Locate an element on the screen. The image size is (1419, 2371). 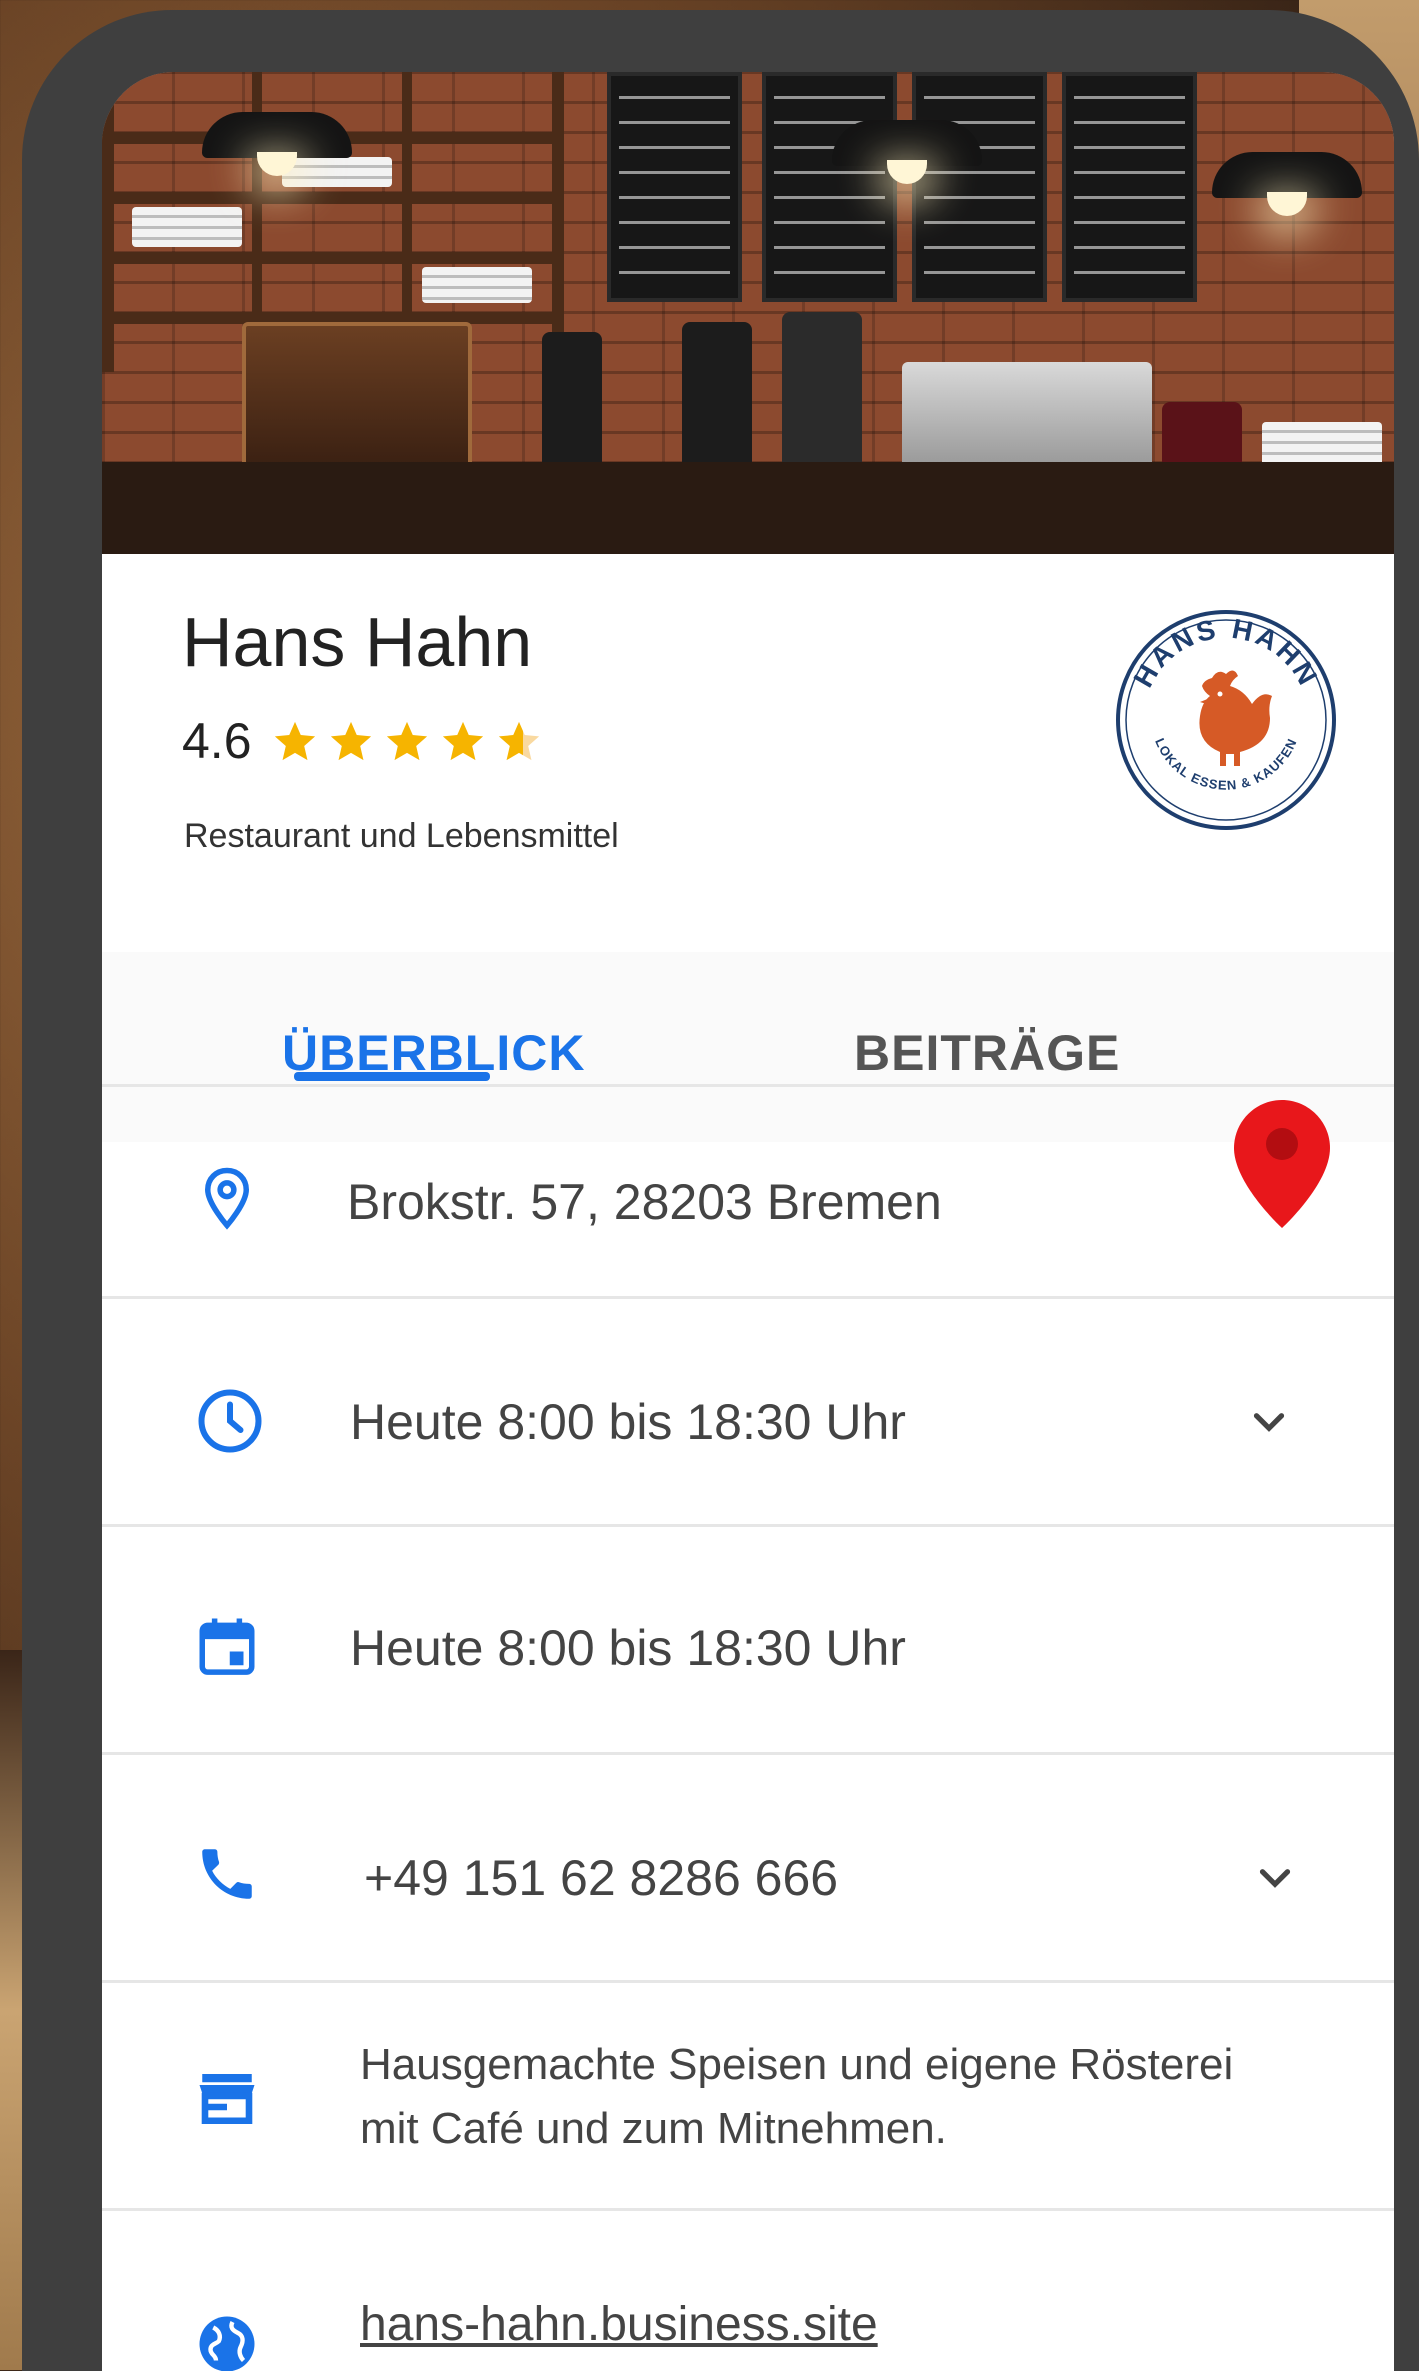
rating-row: 4.6 is located at coordinates (362, 741).